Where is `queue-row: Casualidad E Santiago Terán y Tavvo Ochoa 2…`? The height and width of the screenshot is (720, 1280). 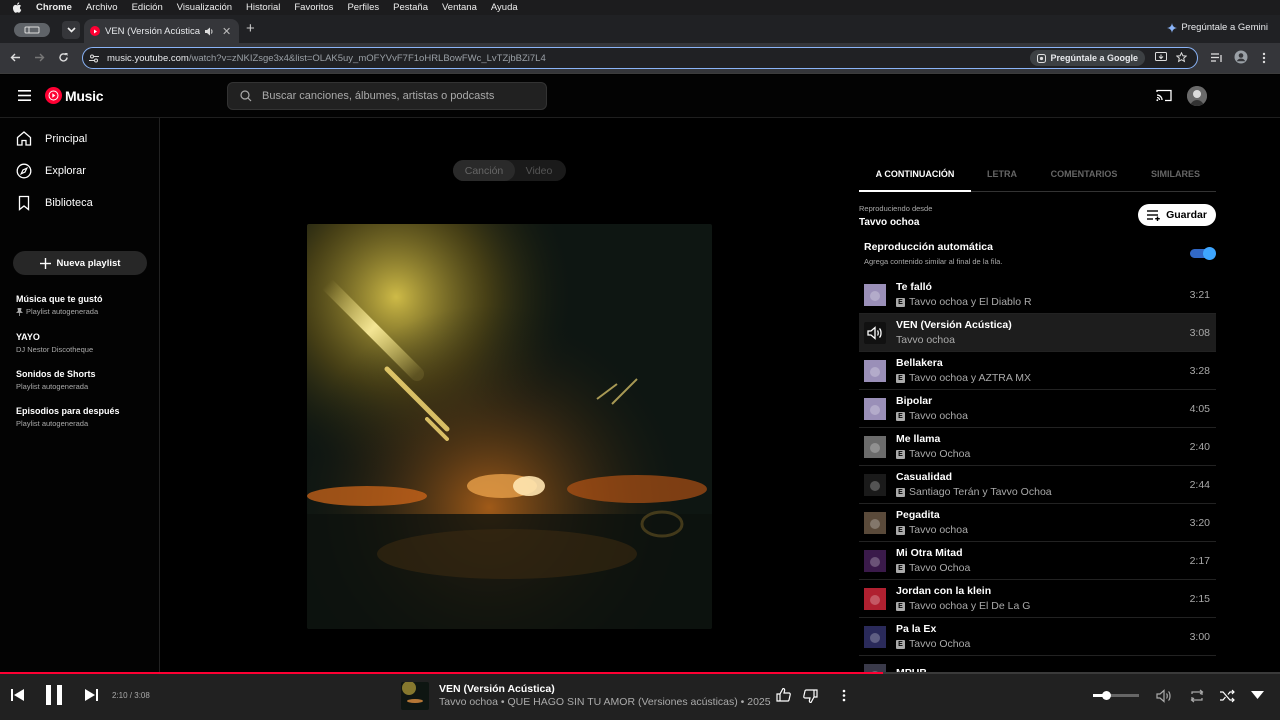
queue-row: Casualidad E Santiago Terán y Tavvo Ochoa 2… is located at coordinates (1037, 485).